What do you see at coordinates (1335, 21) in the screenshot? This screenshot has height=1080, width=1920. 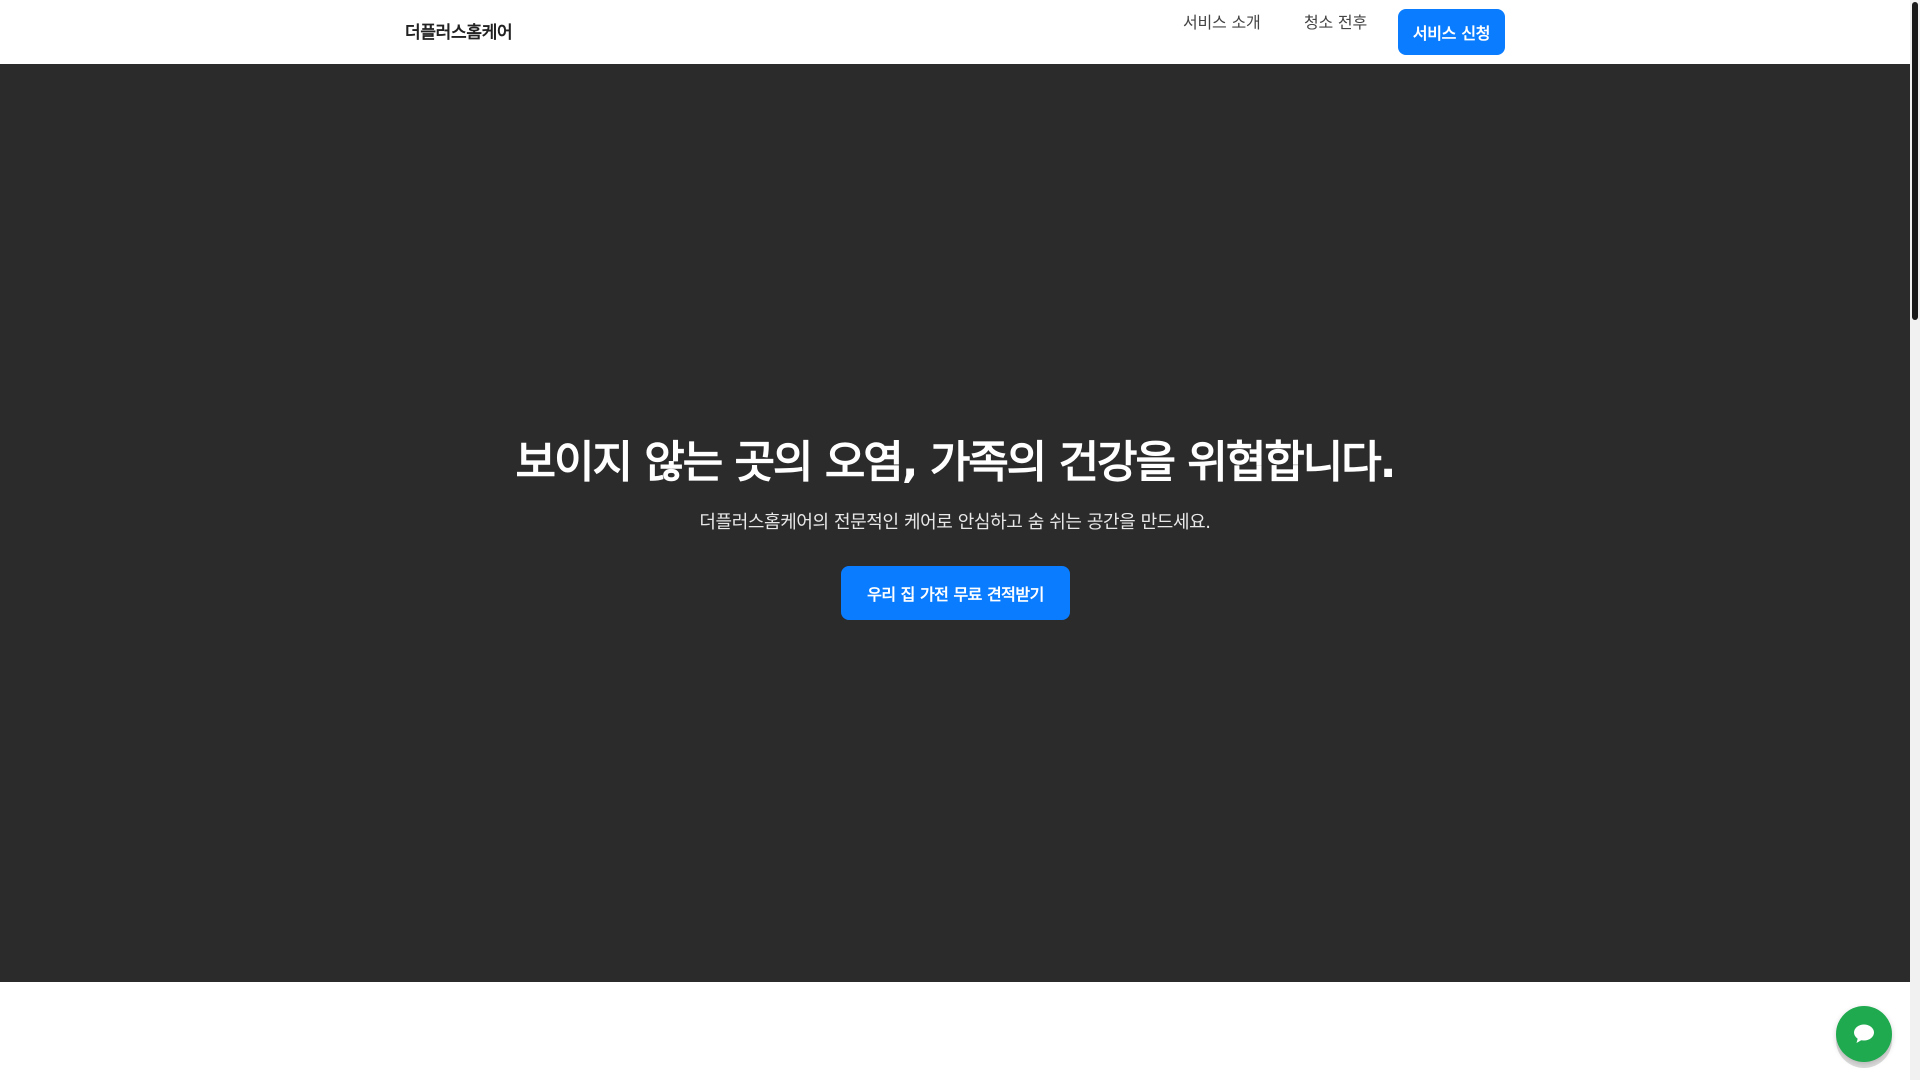 I see `nav-link-before-after: 청소 전후` at bounding box center [1335, 21].